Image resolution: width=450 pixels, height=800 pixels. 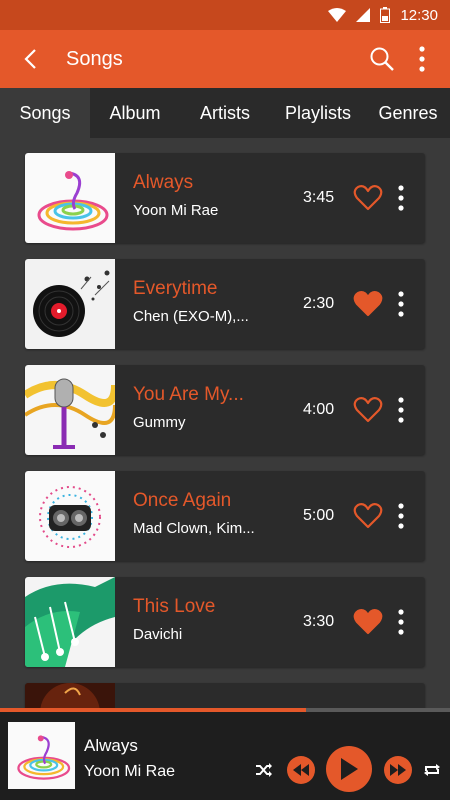 I want to click on shuffle-button, so click(x=264, y=770).